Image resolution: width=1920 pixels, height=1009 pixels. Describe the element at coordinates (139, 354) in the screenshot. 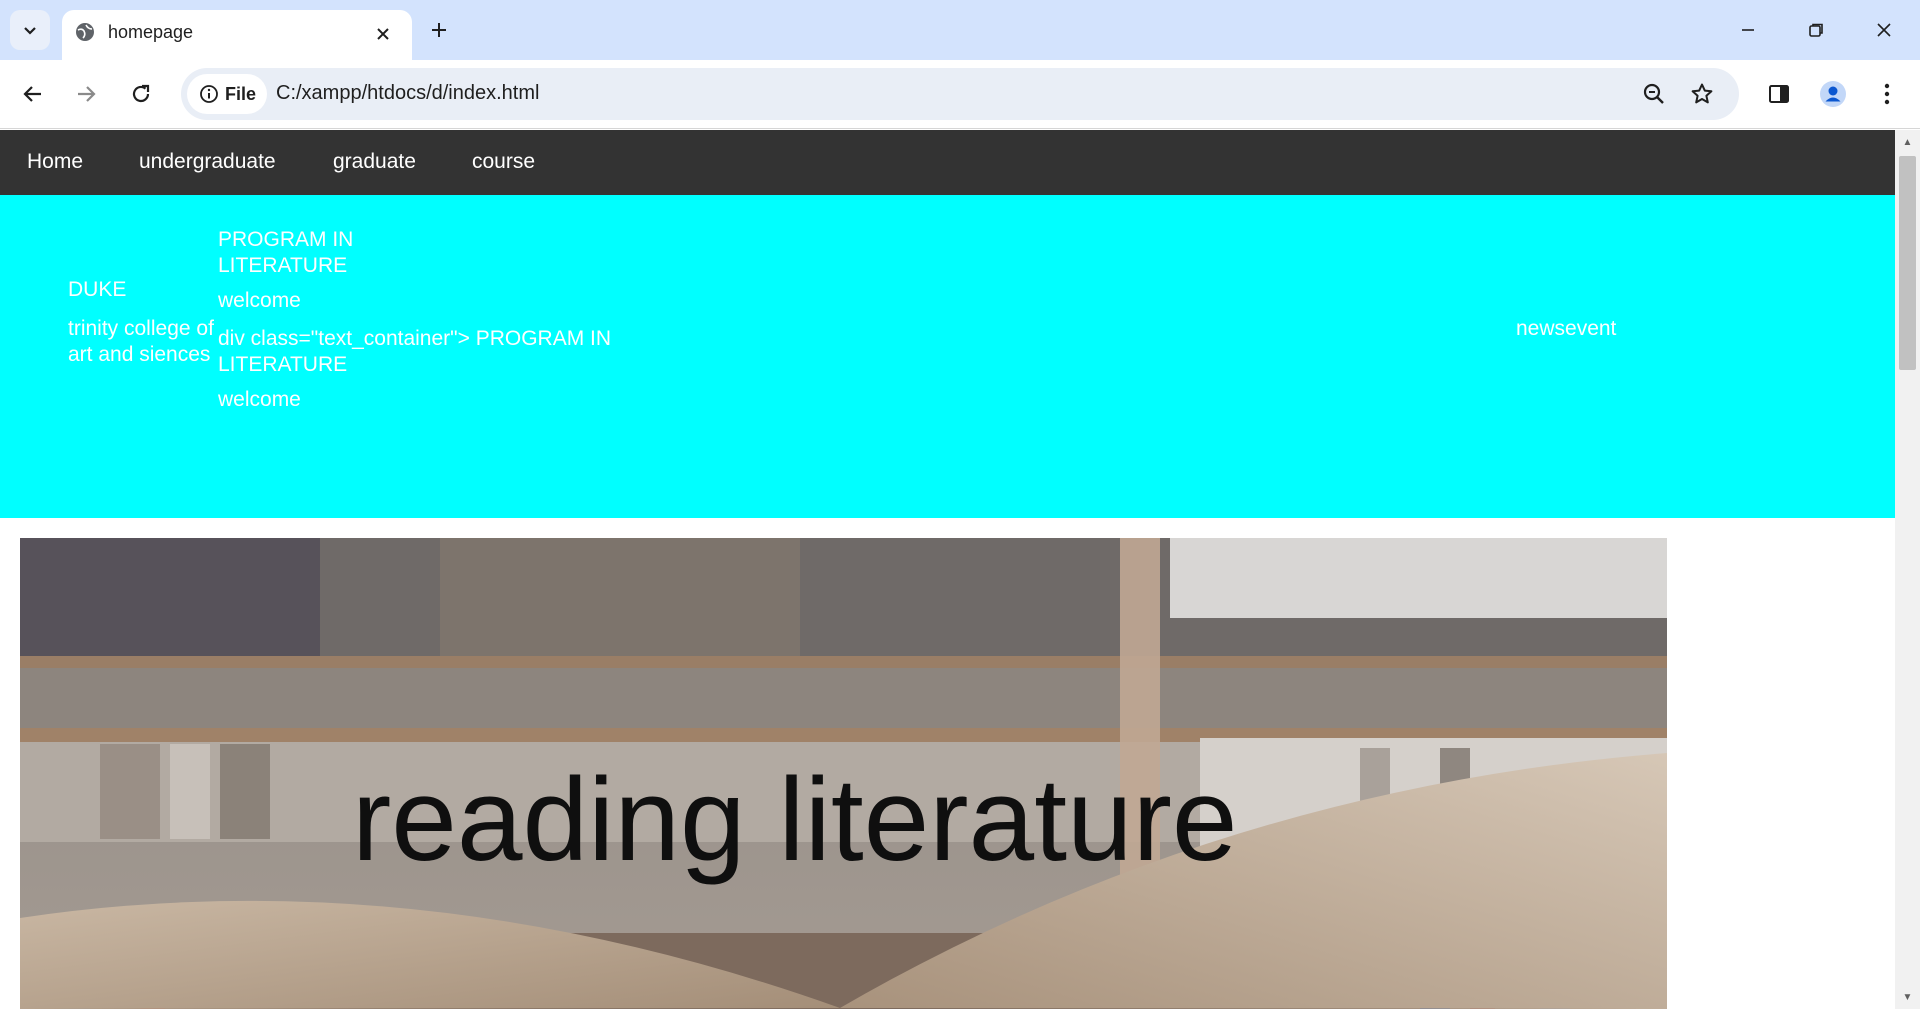

I see `college-name-line2: art and siences` at that location.